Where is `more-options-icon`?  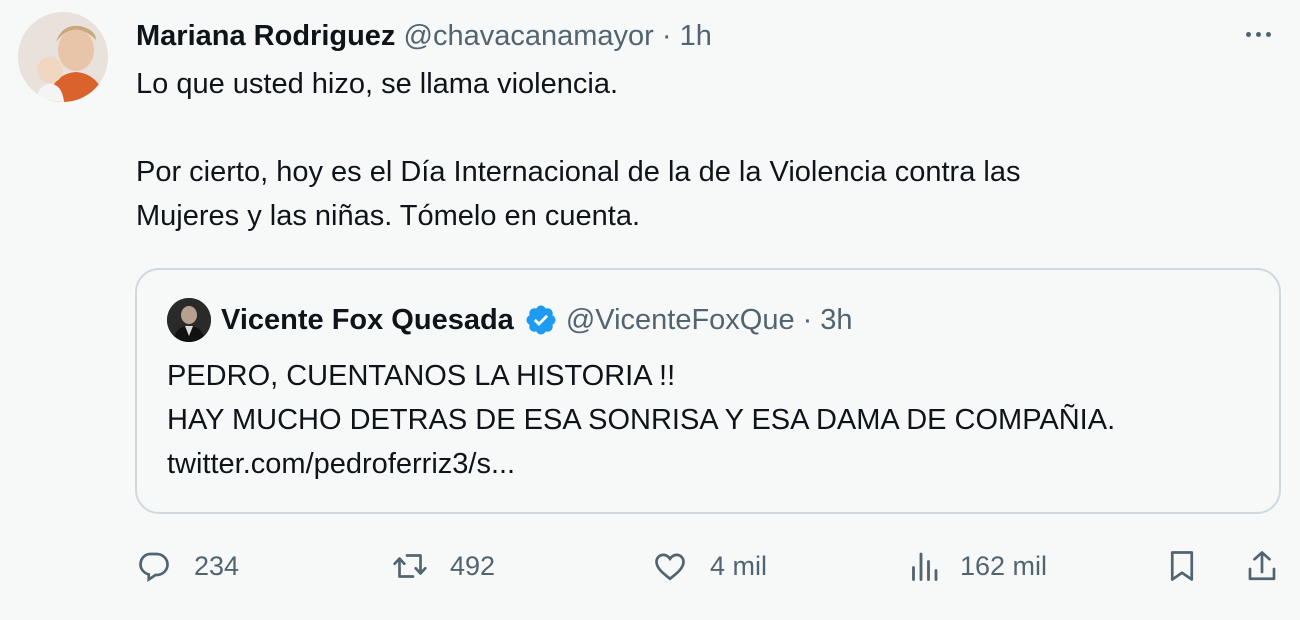 more-options-icon is located at coordinates (1258, 34).